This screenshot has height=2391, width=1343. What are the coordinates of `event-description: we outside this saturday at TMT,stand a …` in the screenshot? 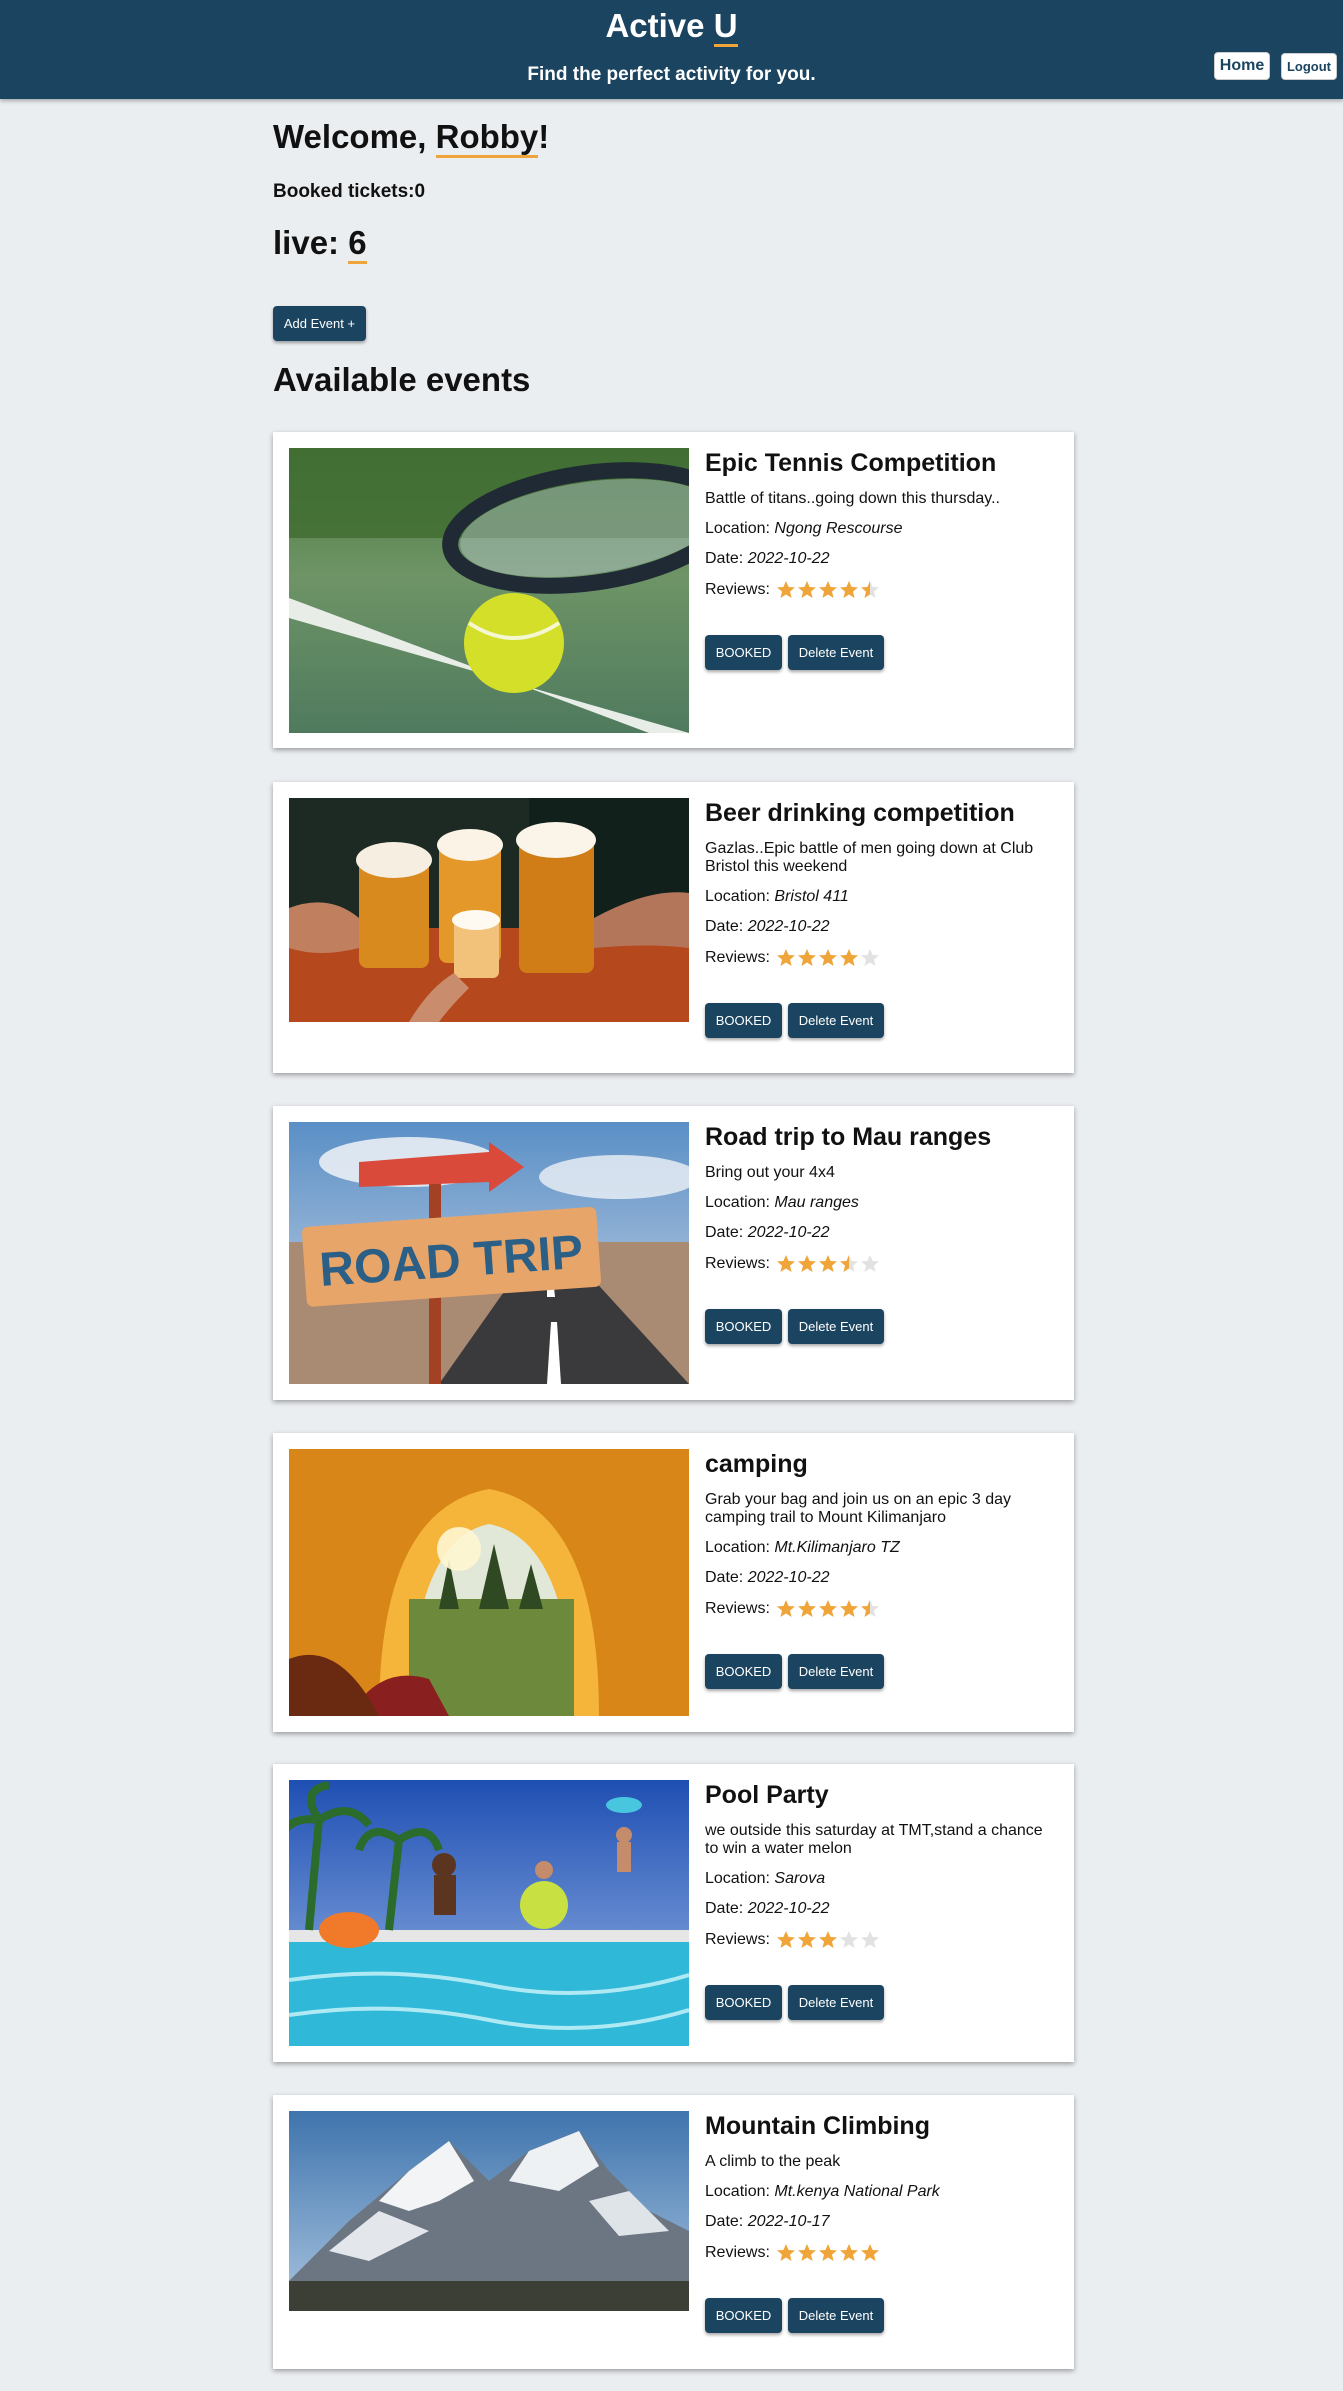 It's located at (874, 1839).